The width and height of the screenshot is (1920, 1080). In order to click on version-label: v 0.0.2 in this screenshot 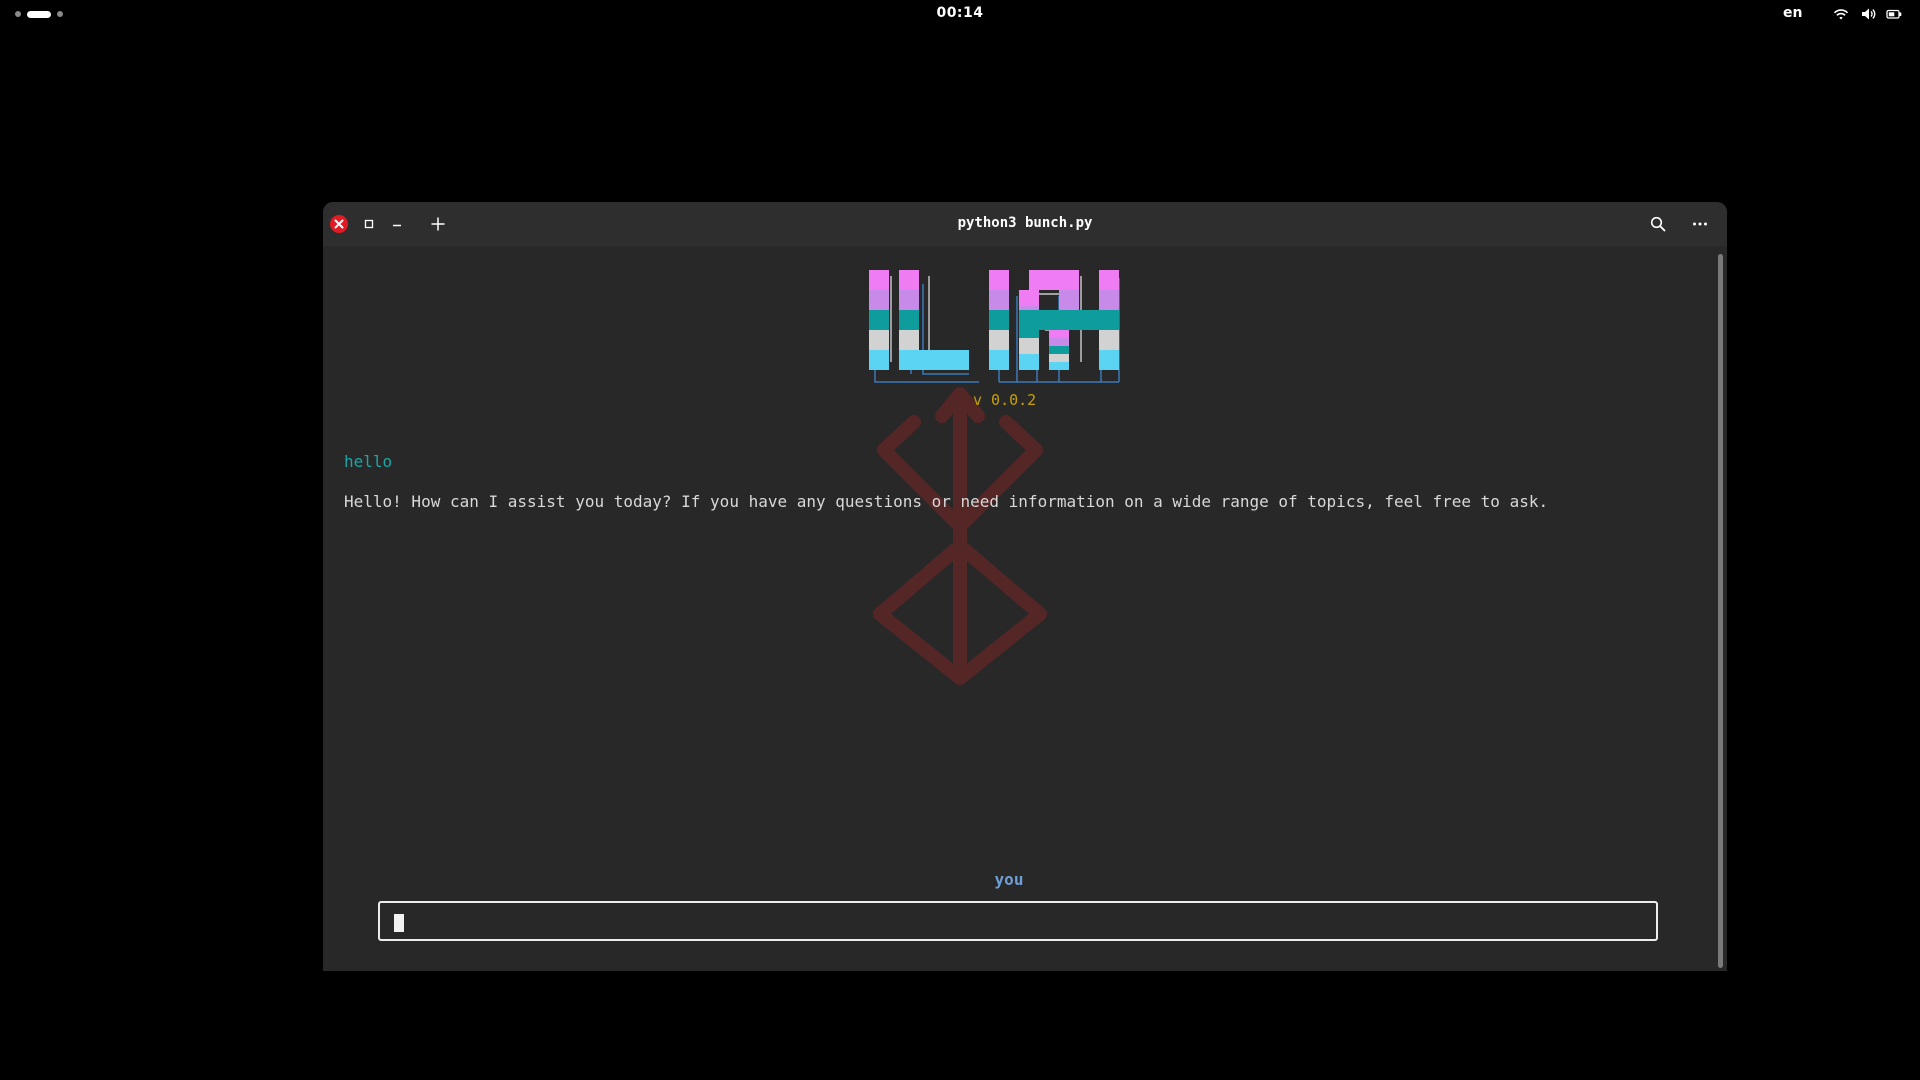, I will do `click(1005, 400)`.